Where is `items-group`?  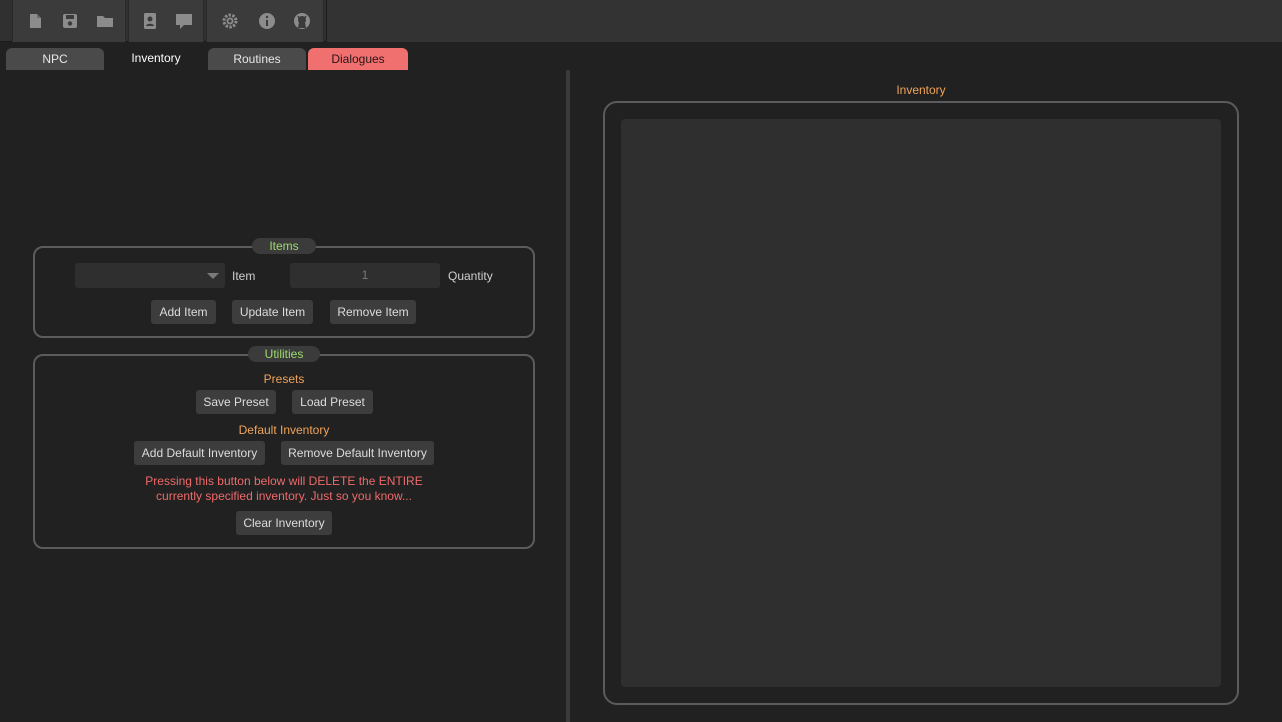 items-group is located at coordinates (284, 292).